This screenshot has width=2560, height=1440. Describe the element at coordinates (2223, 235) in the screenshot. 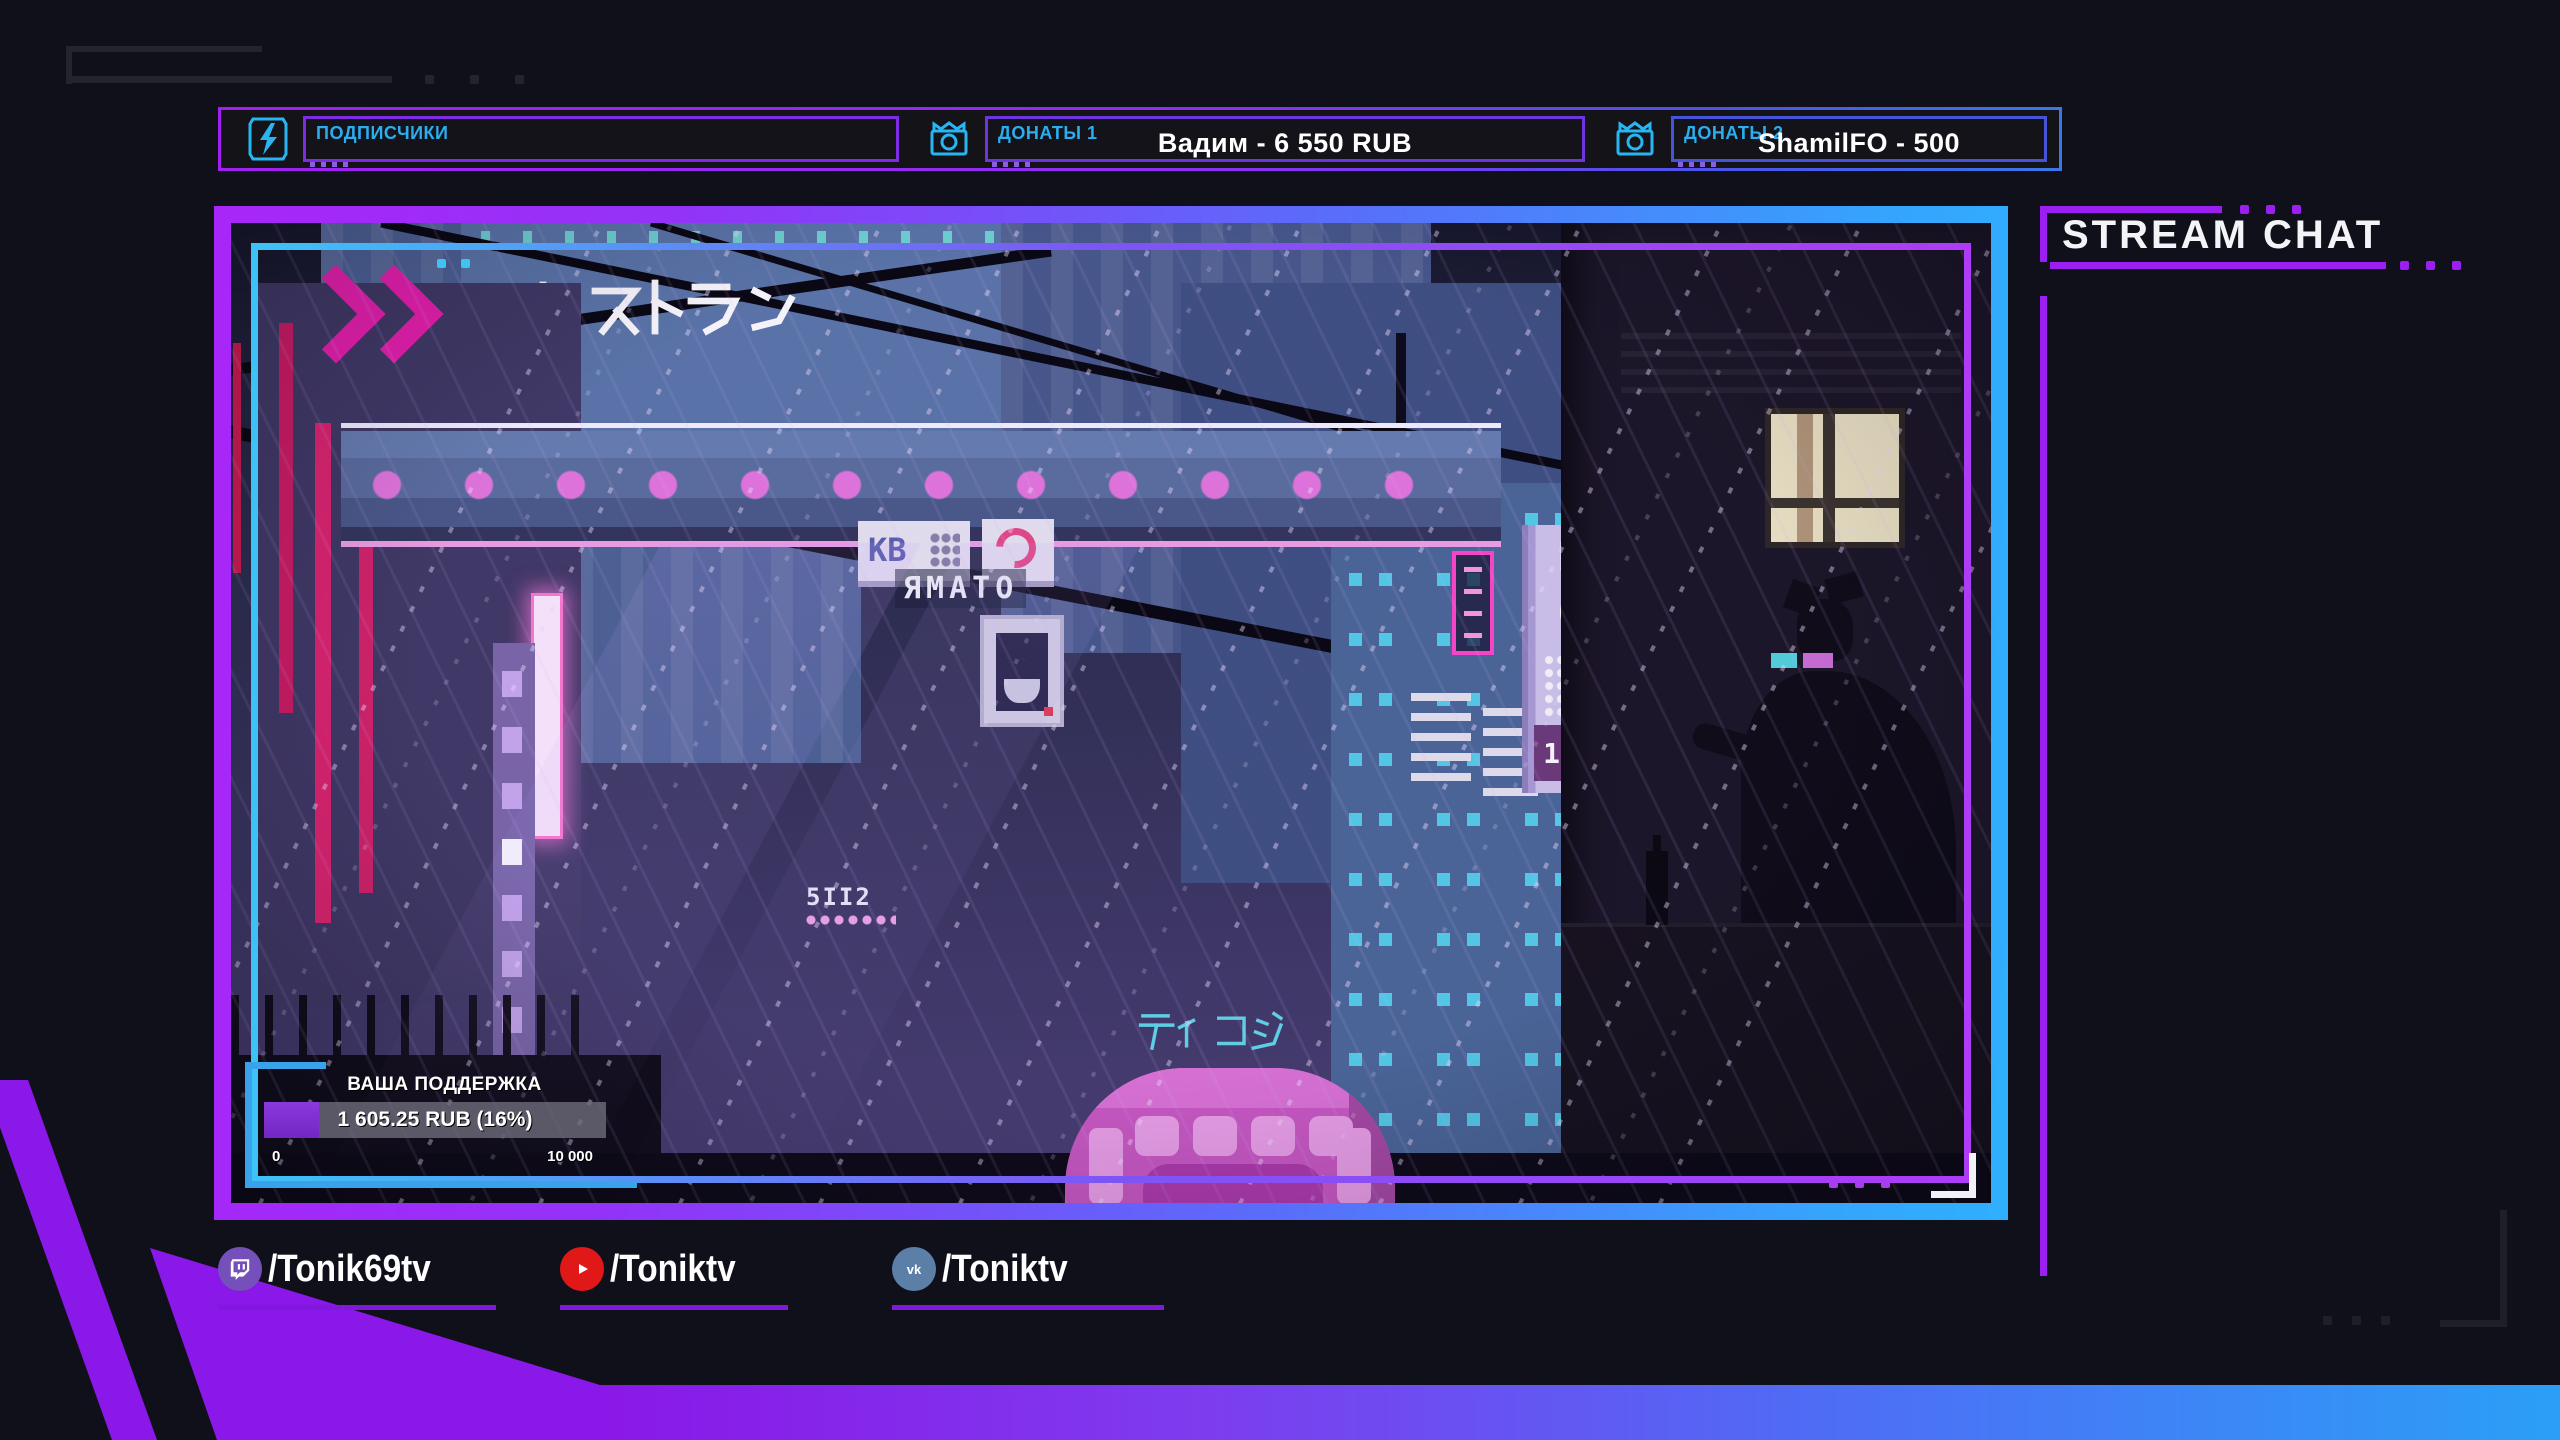

I see `chat-title: STREAM CHAT` at that location.